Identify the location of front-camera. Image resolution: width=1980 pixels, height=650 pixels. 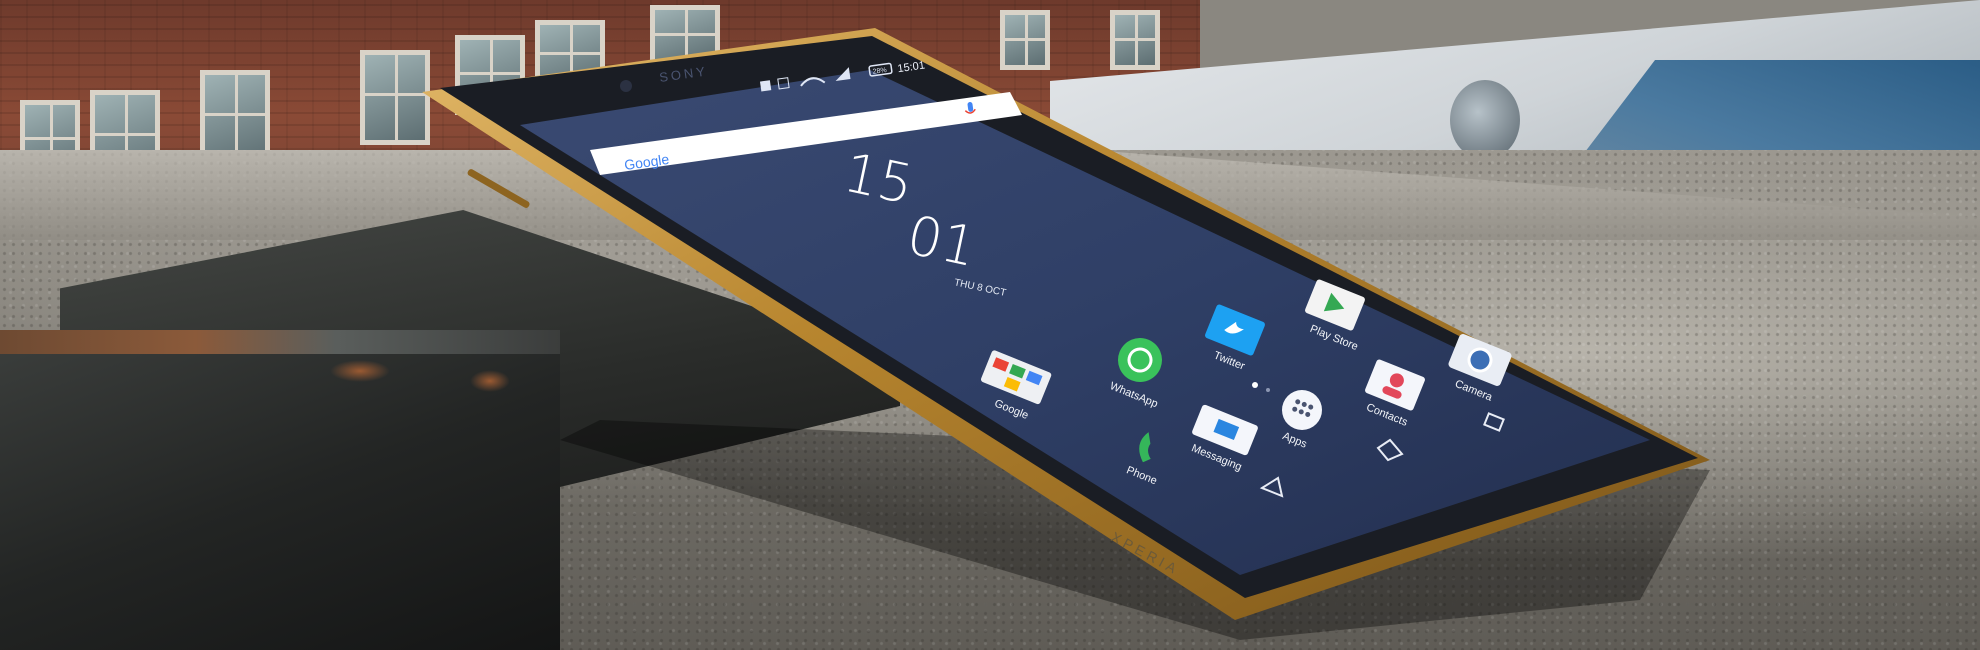
(626, 86).